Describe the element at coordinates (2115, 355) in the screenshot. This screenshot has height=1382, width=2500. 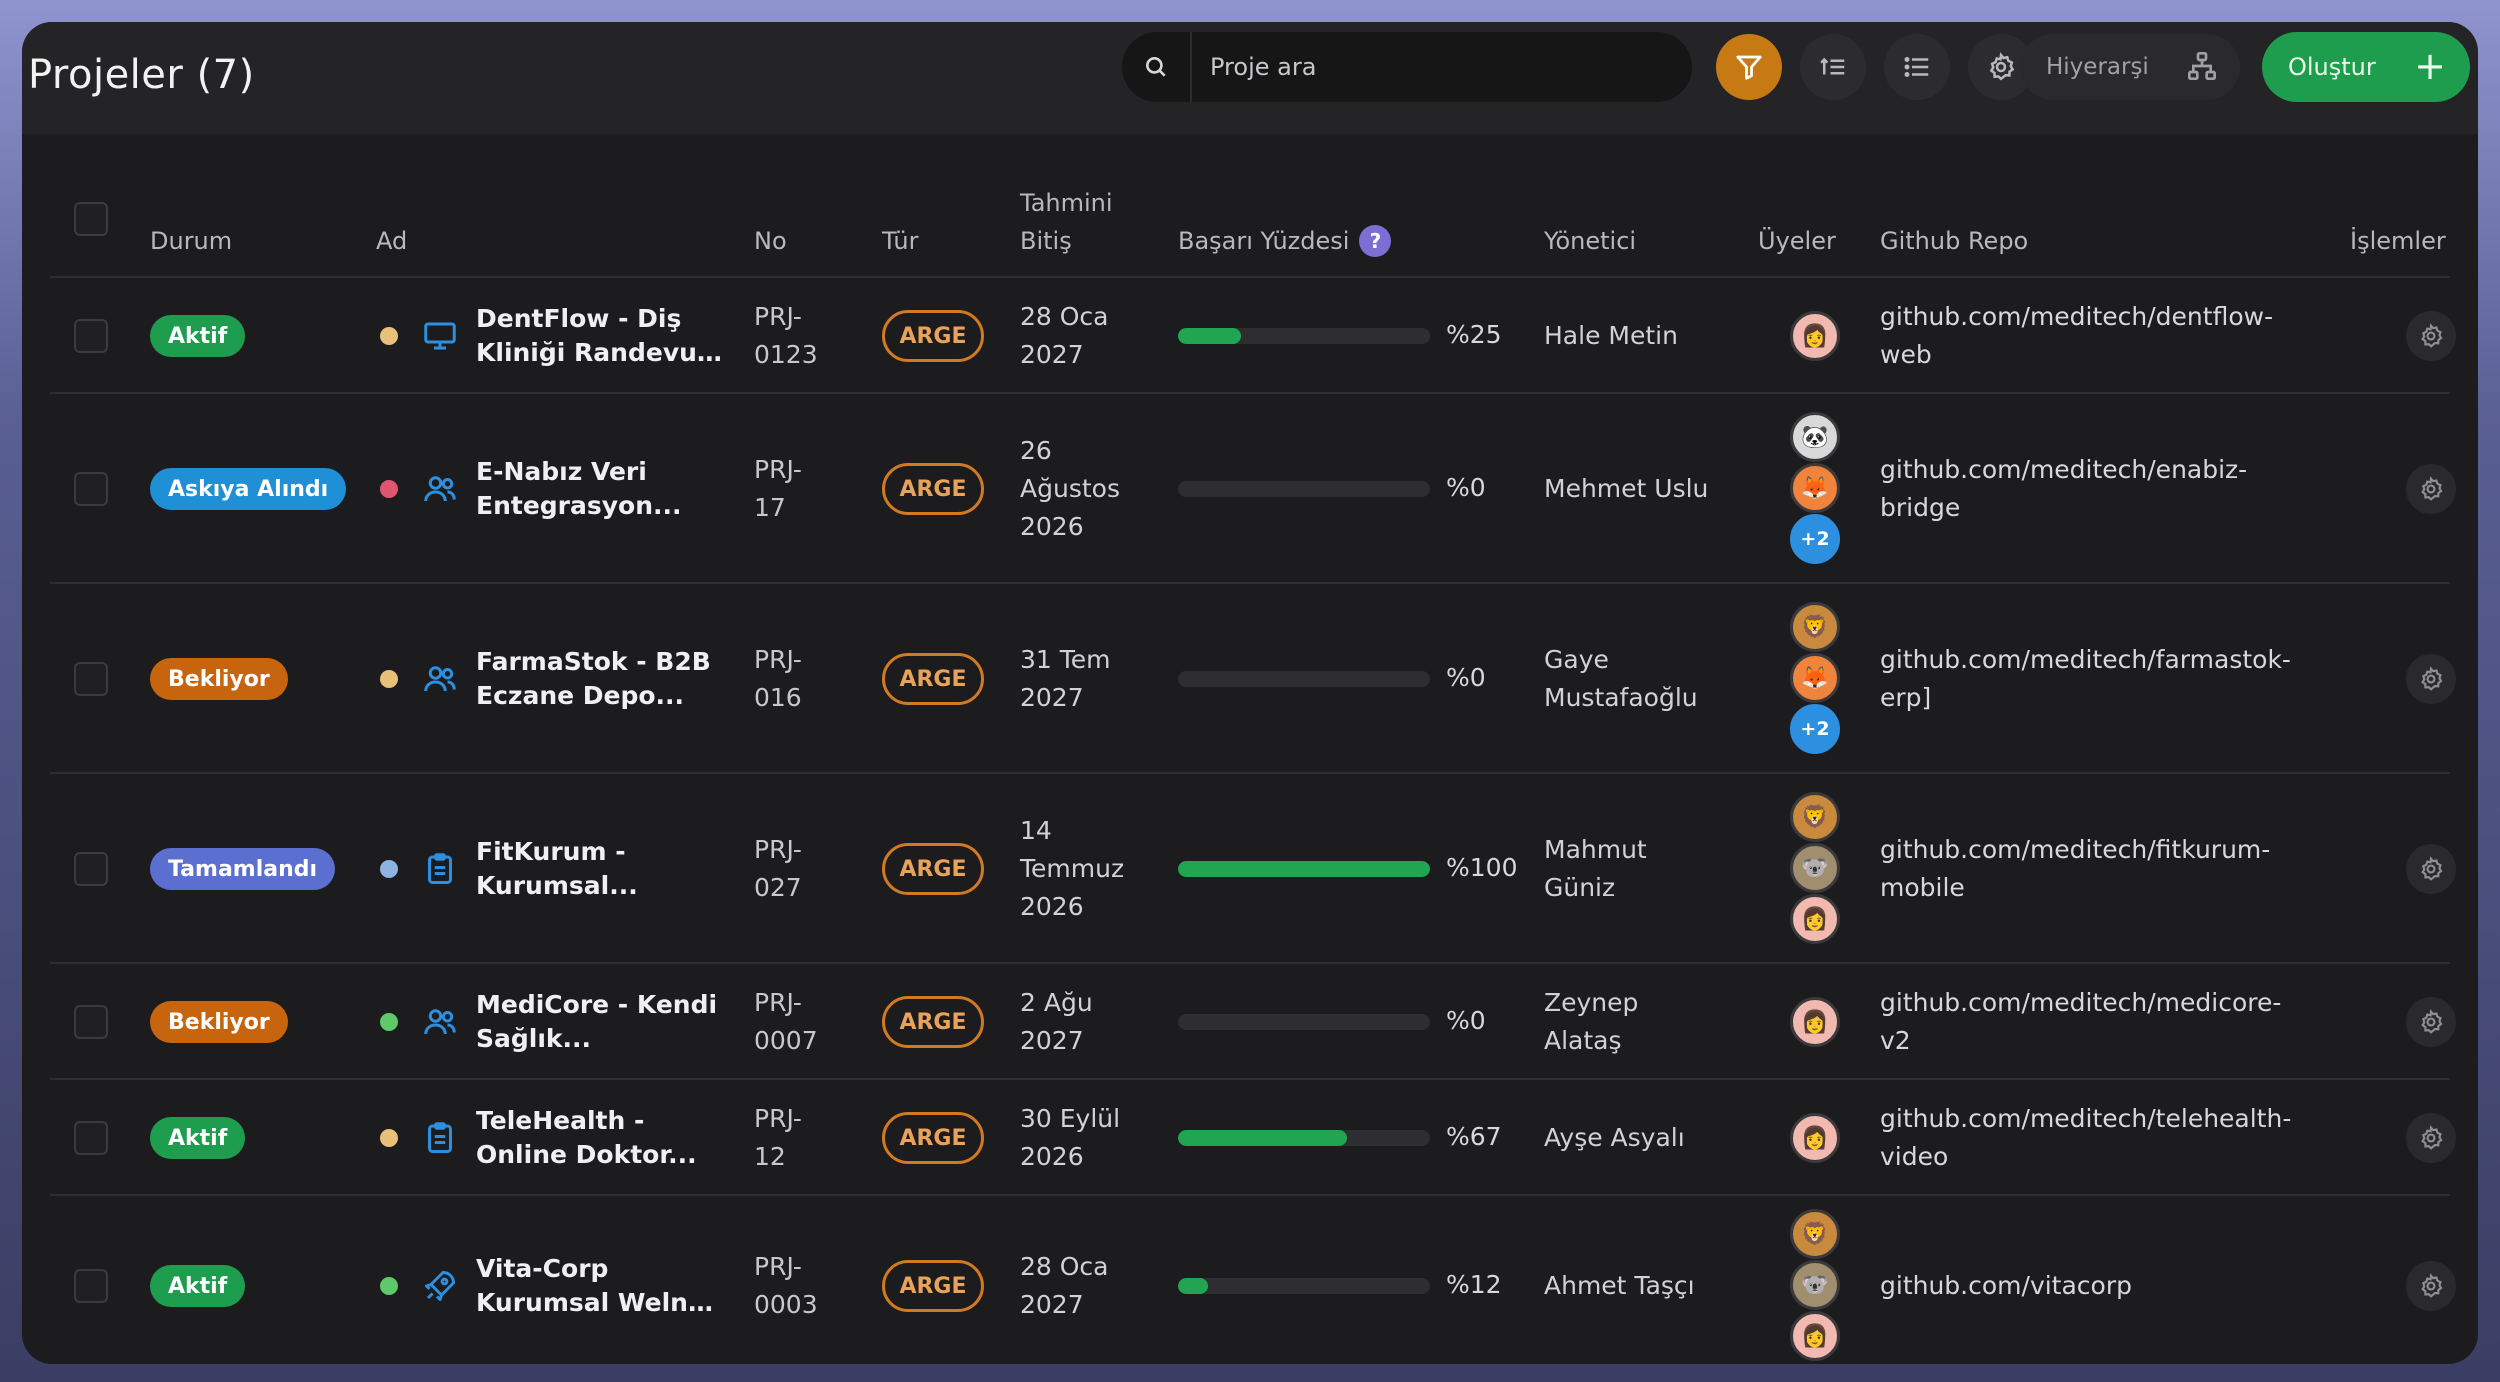
I see `repo-line2: web` at that location.